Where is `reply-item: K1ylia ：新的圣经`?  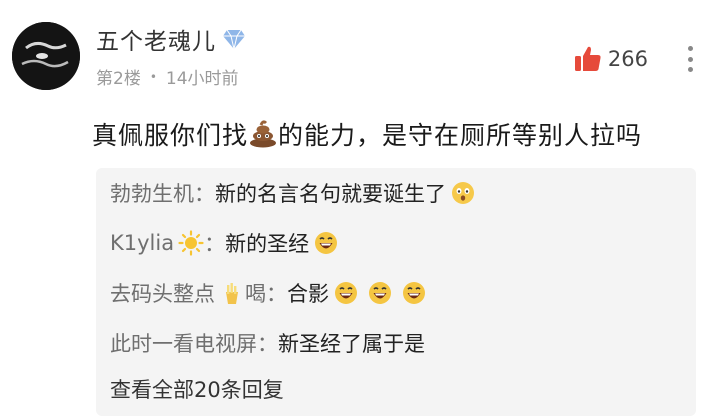
reply-item: K1ylia ：新的圣经 is located at coordinates (224, 243).